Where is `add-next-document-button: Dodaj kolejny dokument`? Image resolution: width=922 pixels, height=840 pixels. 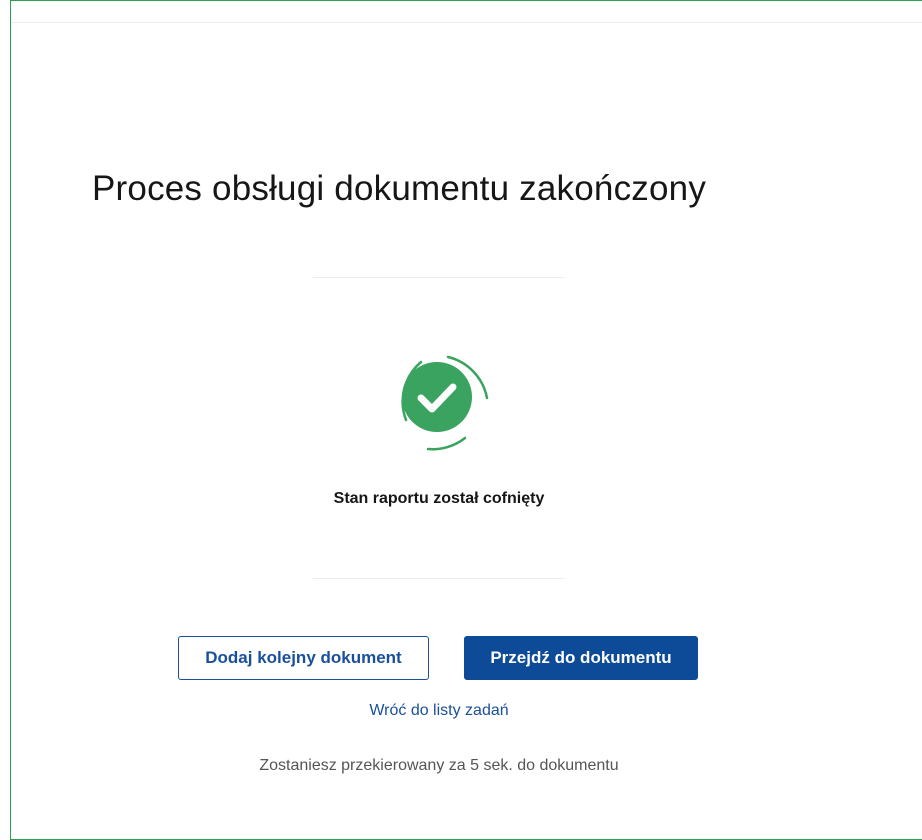 add-next-document-button: Dodaj kolejny dokument is located at coordinates (303, 658).